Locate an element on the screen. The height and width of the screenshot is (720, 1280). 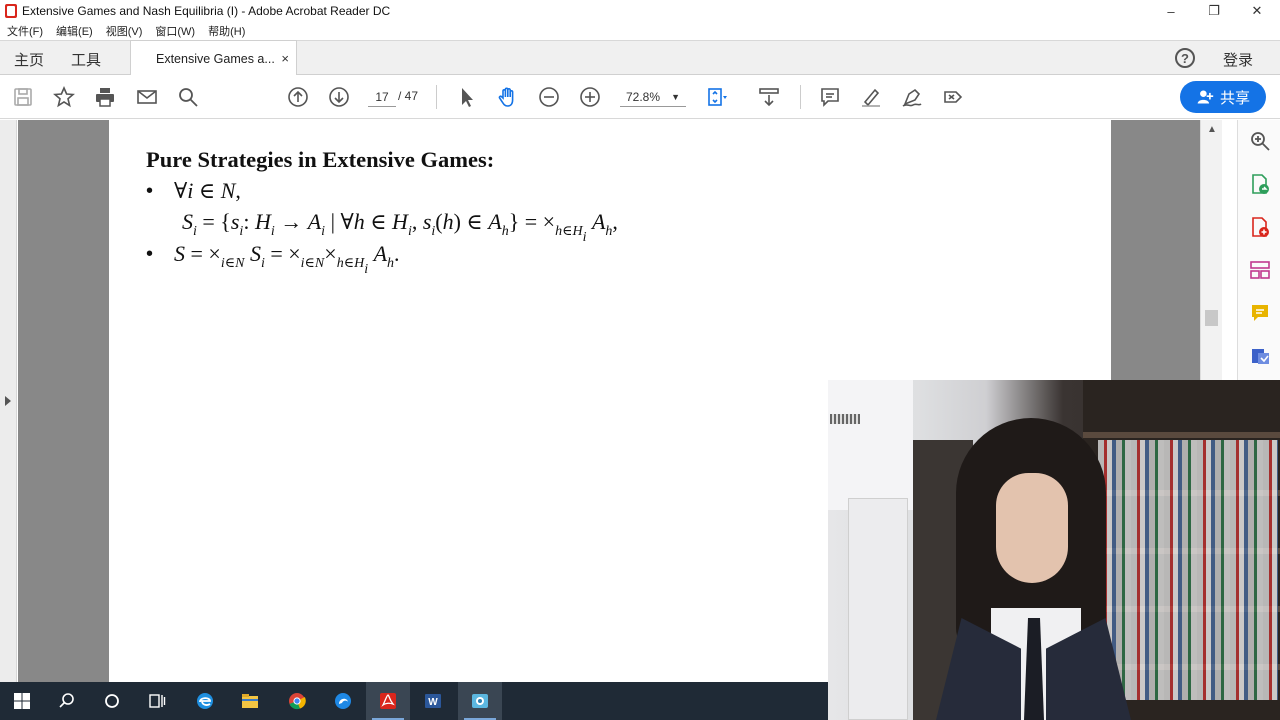
next-page-icon is located at coordinates (339, 97).